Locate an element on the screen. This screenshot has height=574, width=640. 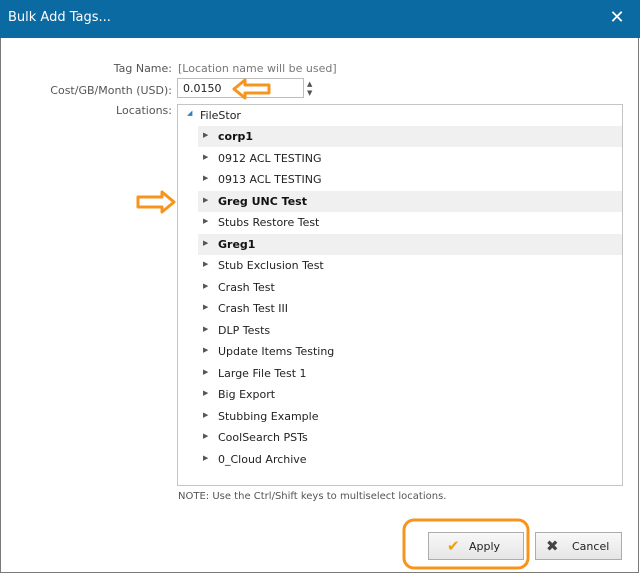
tree-item: ▶ corp1 is located at coordinates (410, 136).